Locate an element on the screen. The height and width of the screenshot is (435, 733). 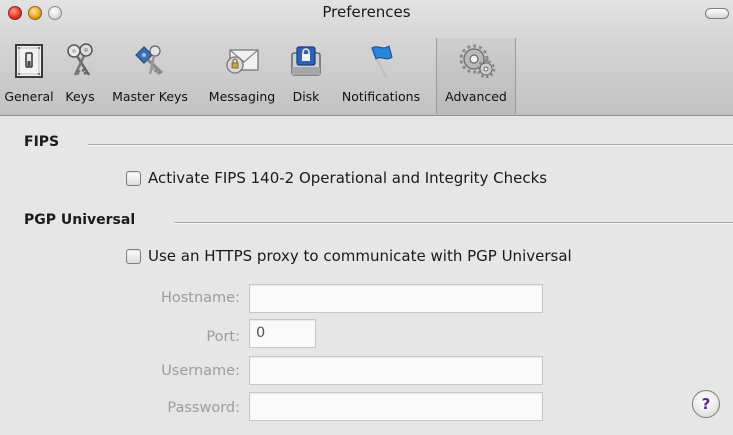
tab-label: Master Keys is located at coordinates (150, 96).